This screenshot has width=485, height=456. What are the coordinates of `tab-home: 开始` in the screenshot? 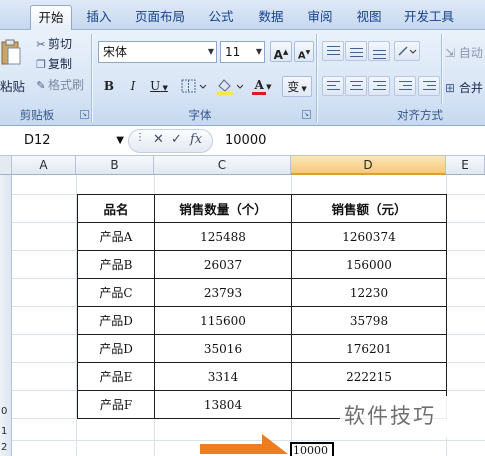 It's located at (51, 17).